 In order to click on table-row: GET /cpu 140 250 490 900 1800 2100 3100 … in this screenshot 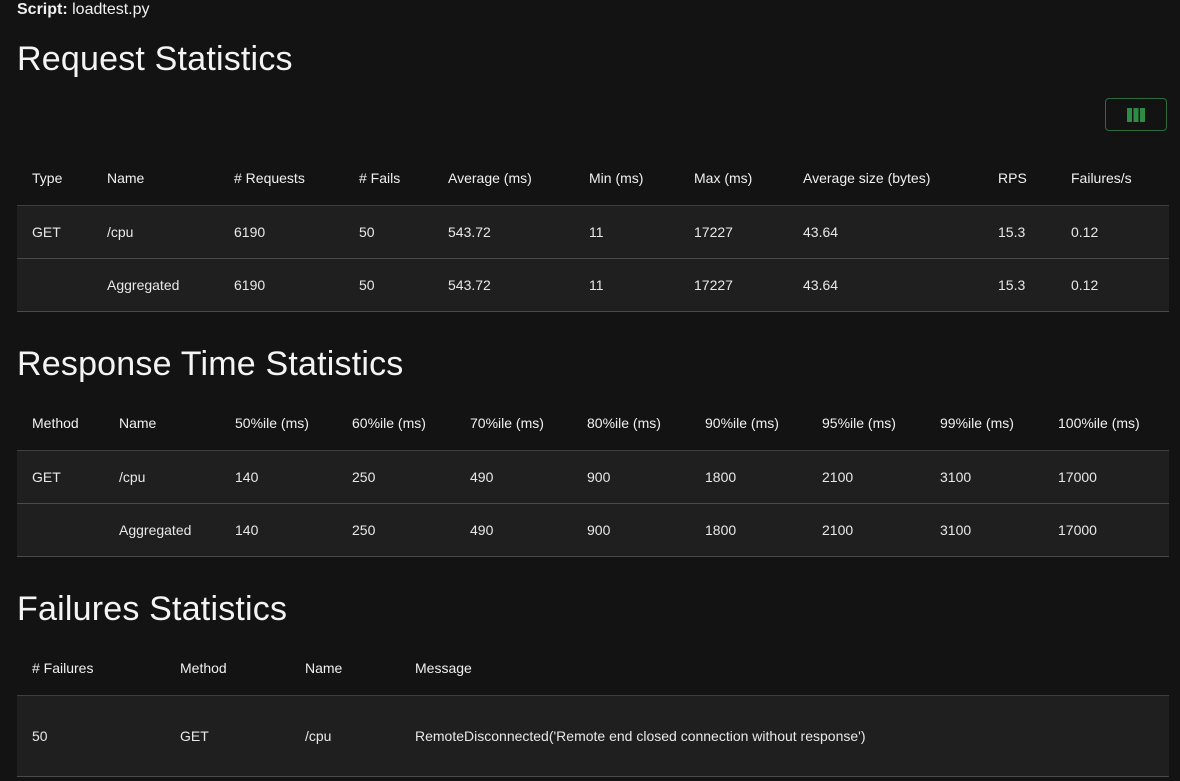, I will do `click(593, 477)`.